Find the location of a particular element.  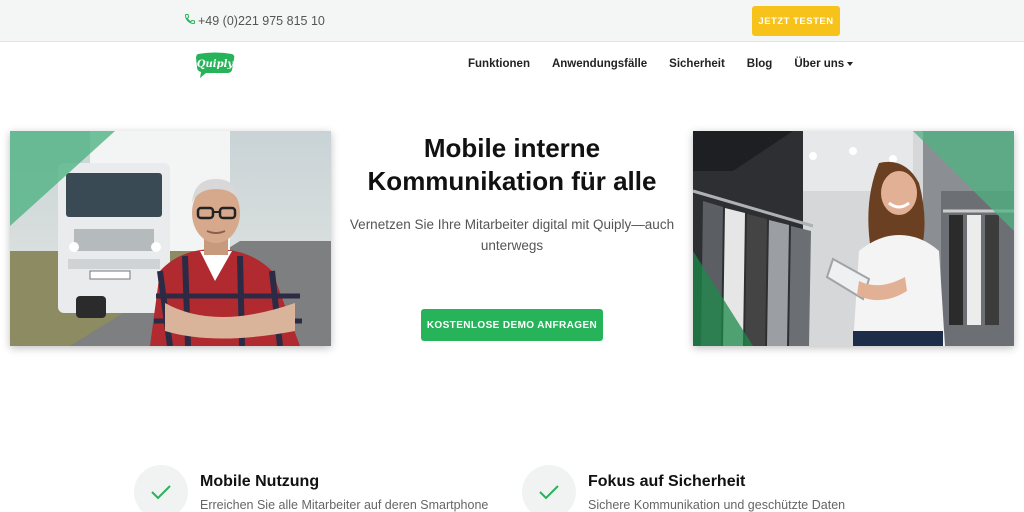

request-demo-button: KOSTENLOSE DEMO ANFRAGEN is located at coordinates (512, 325).